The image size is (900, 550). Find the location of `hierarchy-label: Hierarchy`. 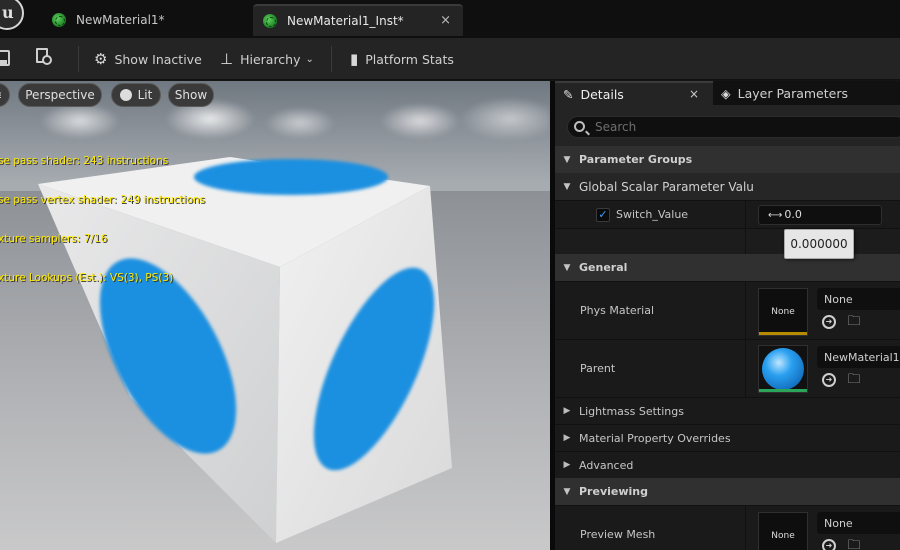

hierarchy-label: Hierarchy is located at coordinates (270, 59).